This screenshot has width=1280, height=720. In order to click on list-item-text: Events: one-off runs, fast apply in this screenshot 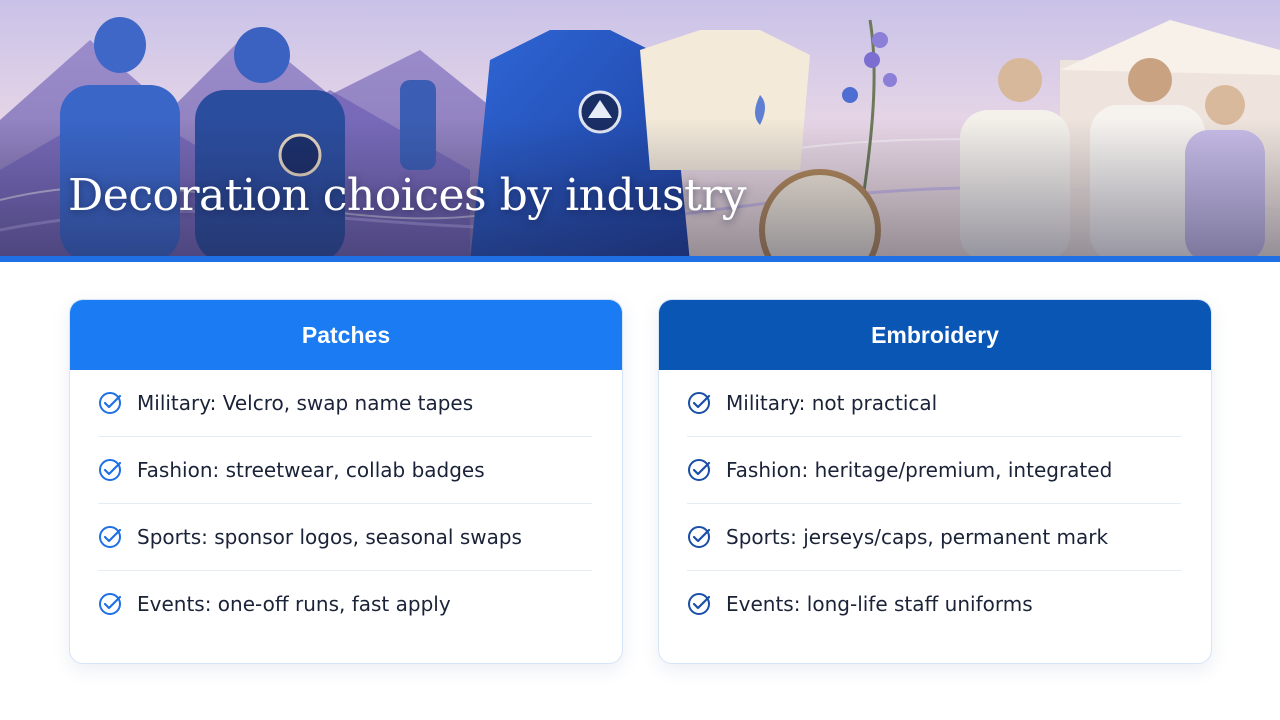, I will do `click(294, 604)`.